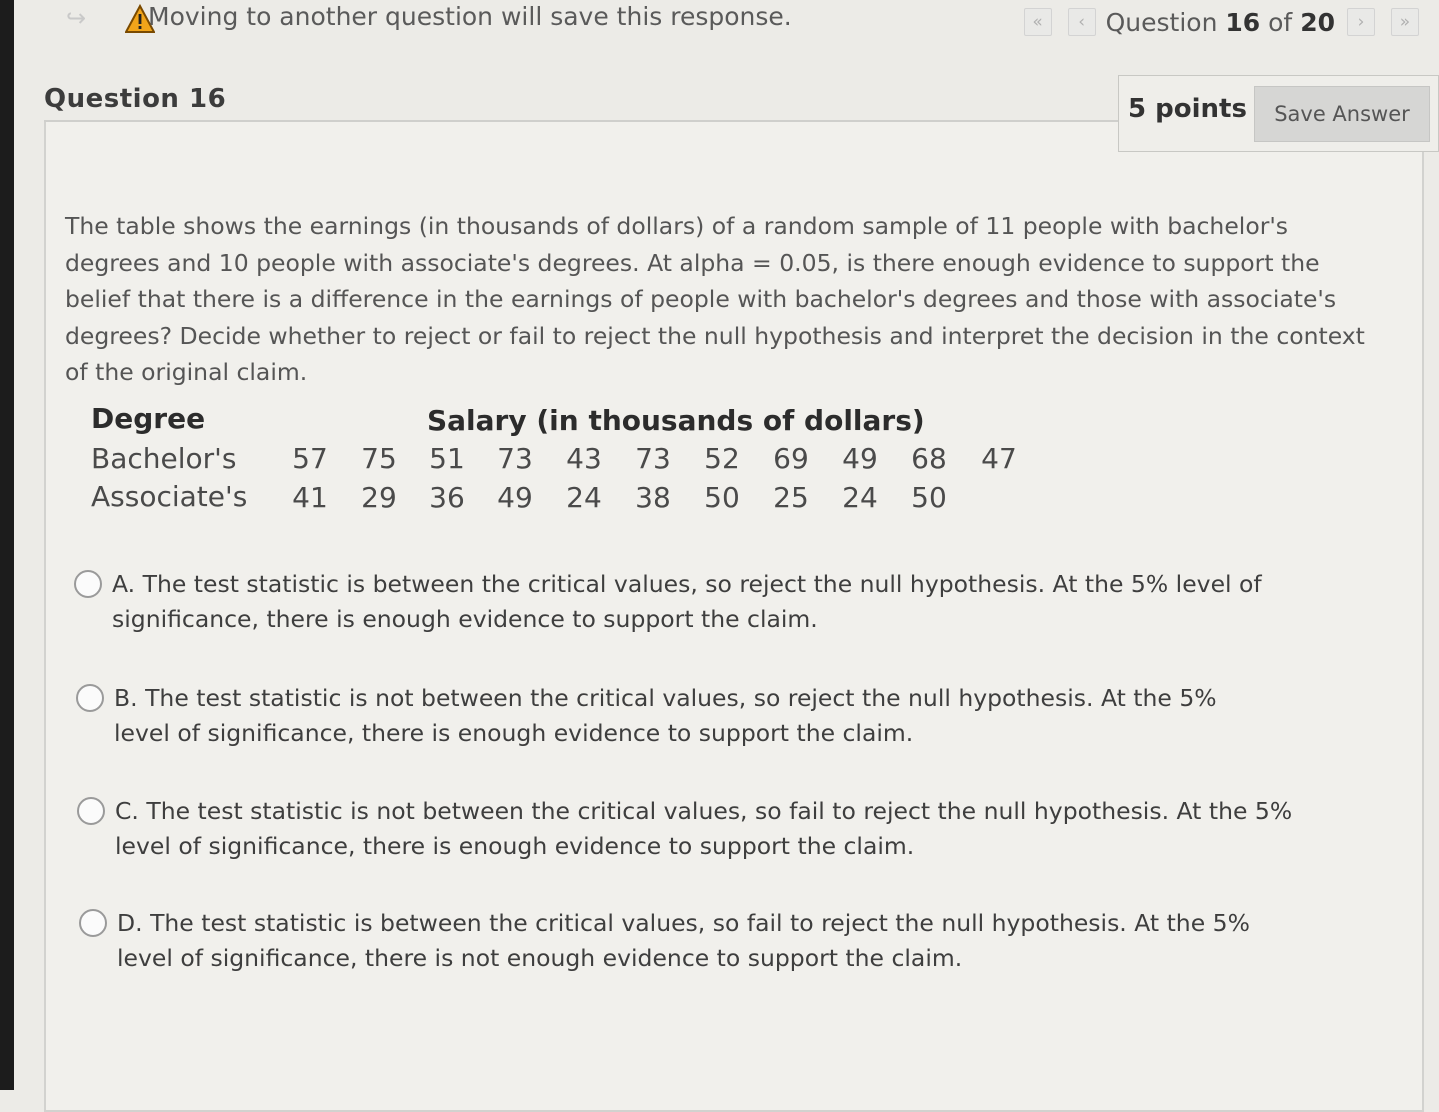 This screenshot has width=1439, height=1112. Describe the element at coordinates (91, 811) in the screenshot. I see `radio-button-c` at that location.